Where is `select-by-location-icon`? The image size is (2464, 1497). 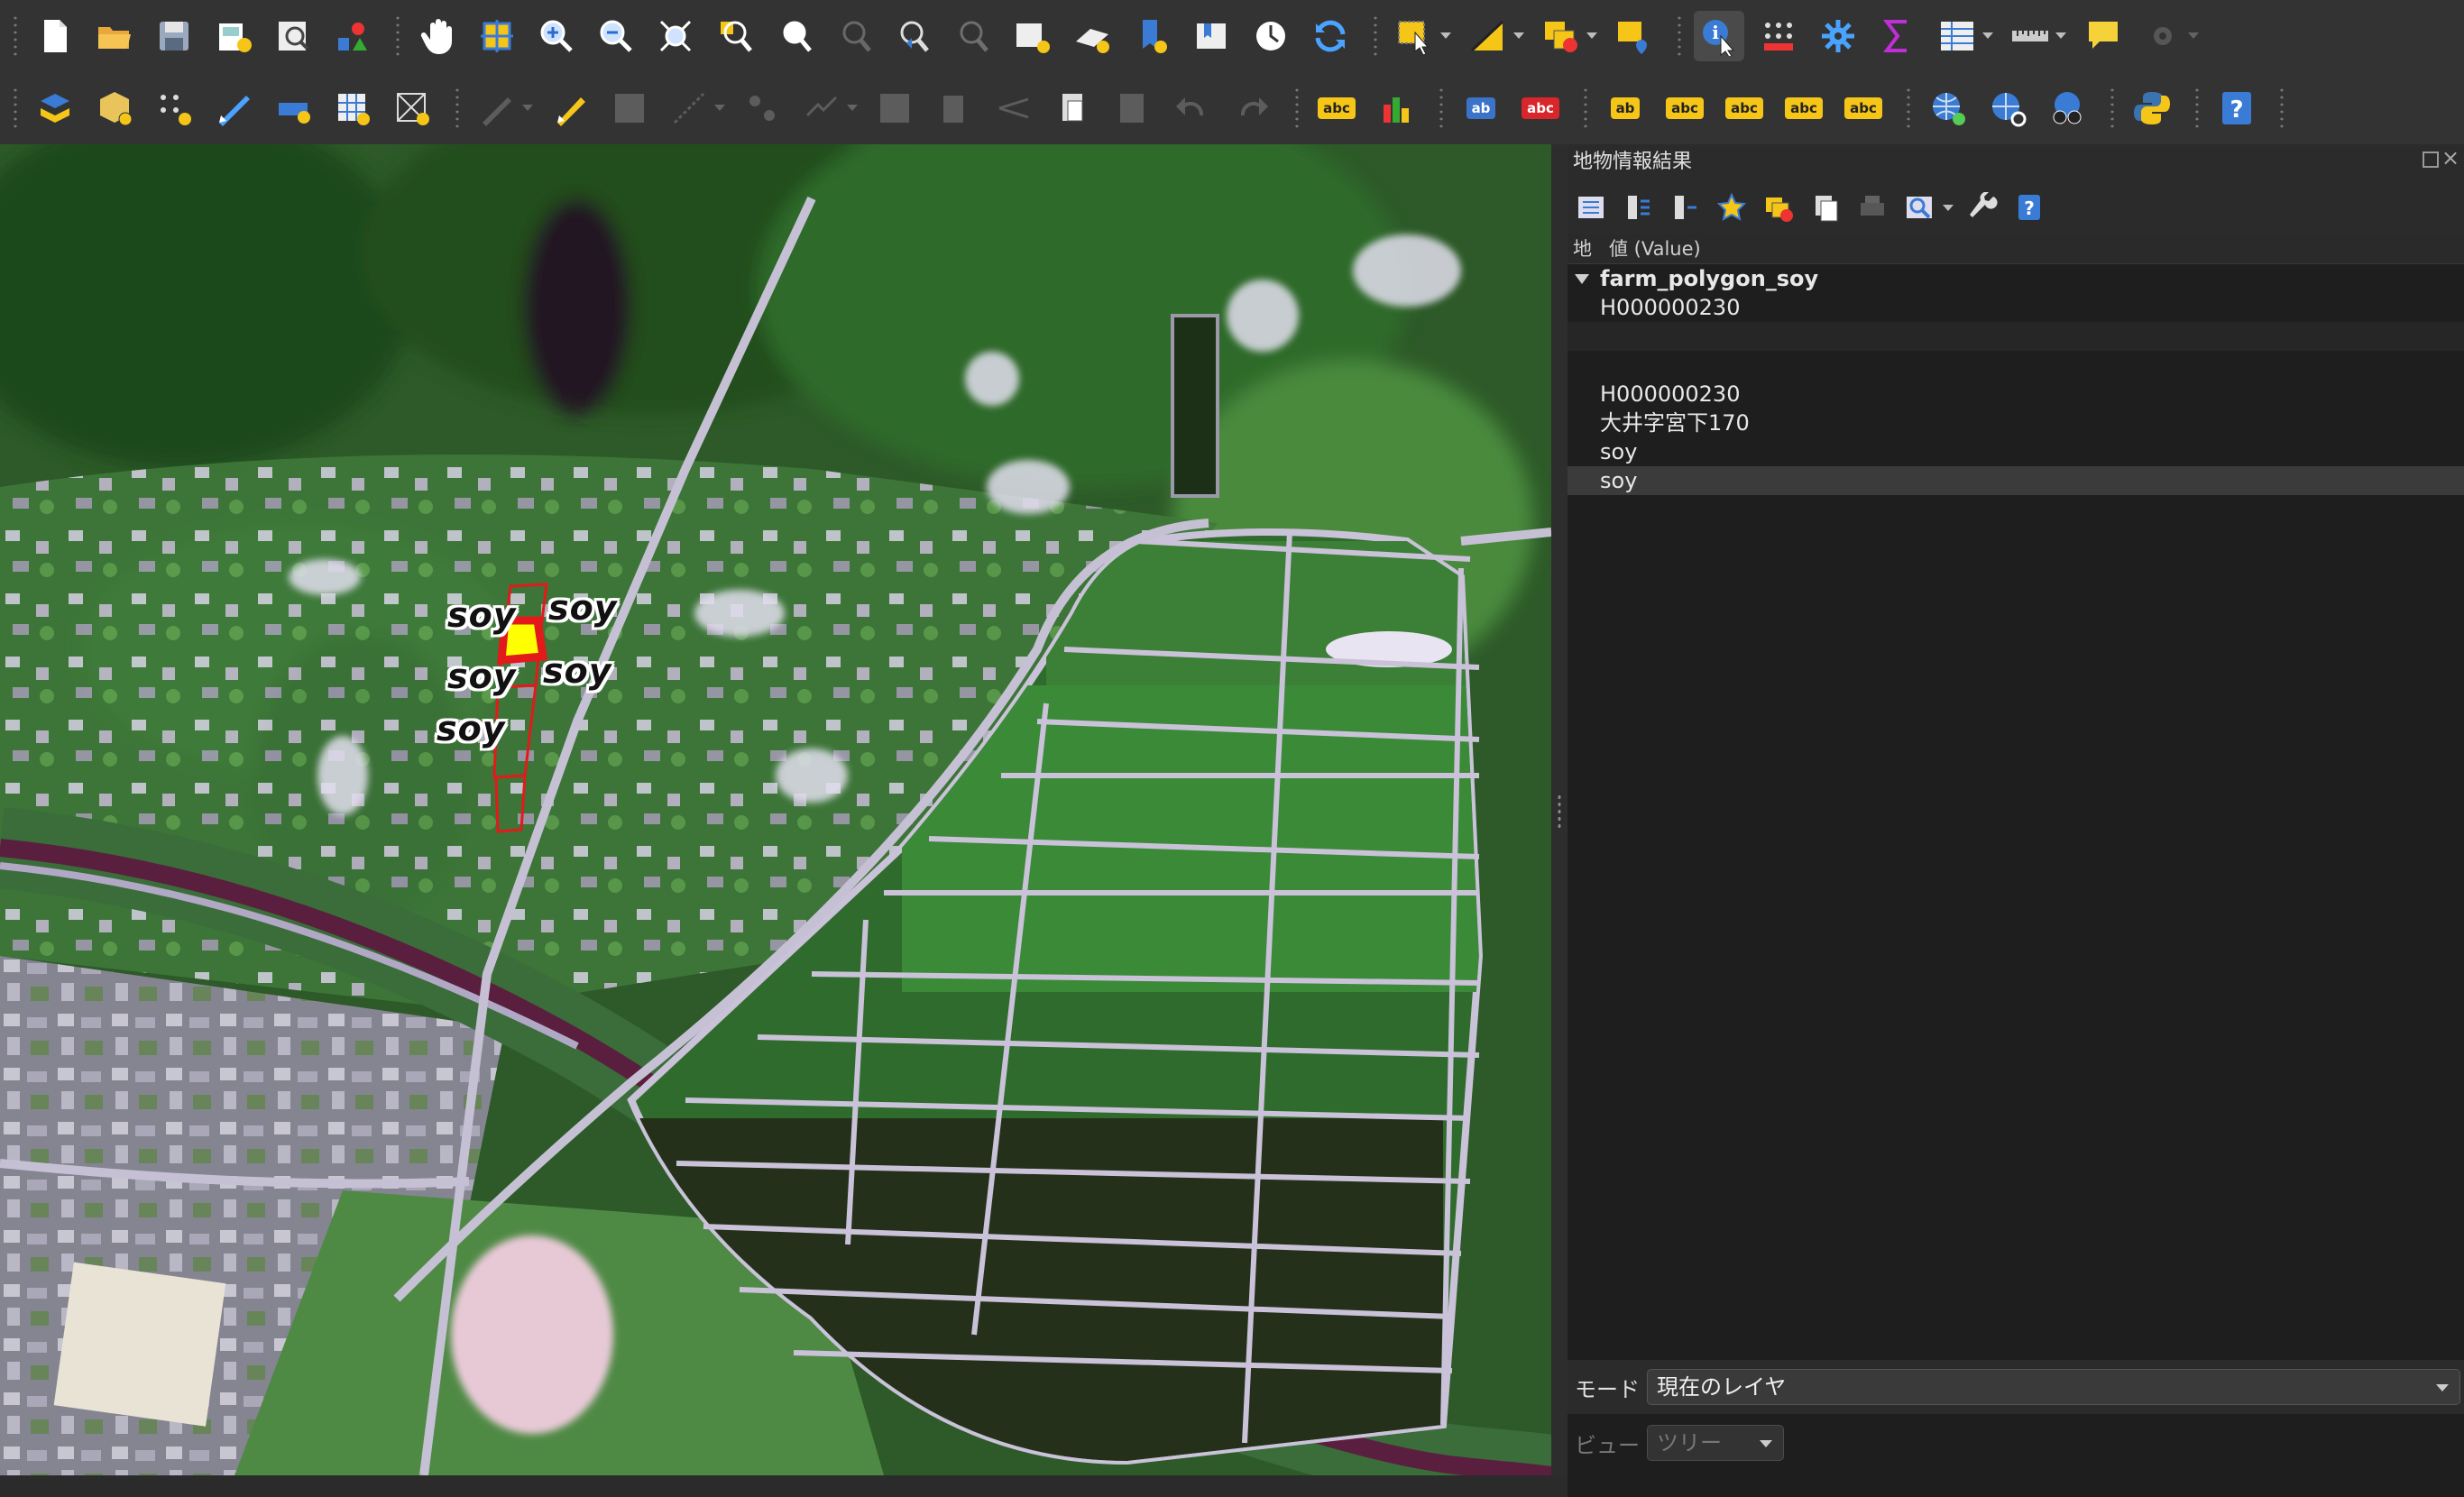 select-by-location-icon is located at coordinates (1635, 36).